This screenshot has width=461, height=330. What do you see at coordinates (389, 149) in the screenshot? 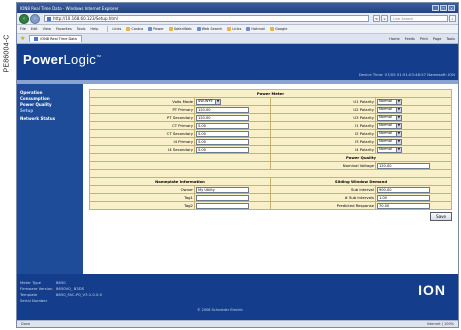
I see `i4-polarity-select: Normal ▼` at bounding box center [389, 149].